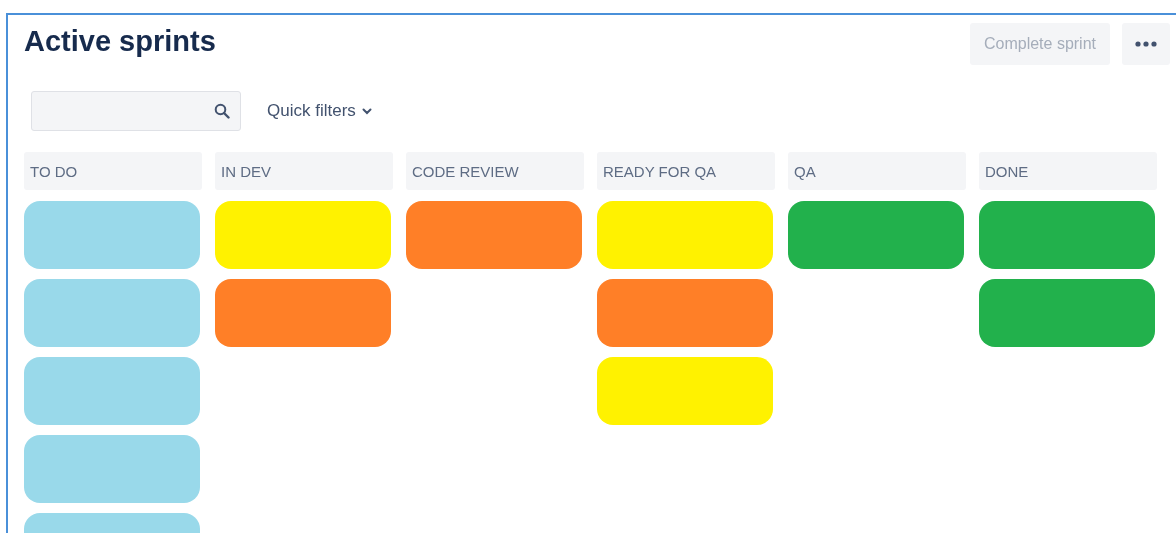  Describe the element at coordinates (319, 111) in the screenshot. I see `quick-filters-button: Quick filters` at that location.